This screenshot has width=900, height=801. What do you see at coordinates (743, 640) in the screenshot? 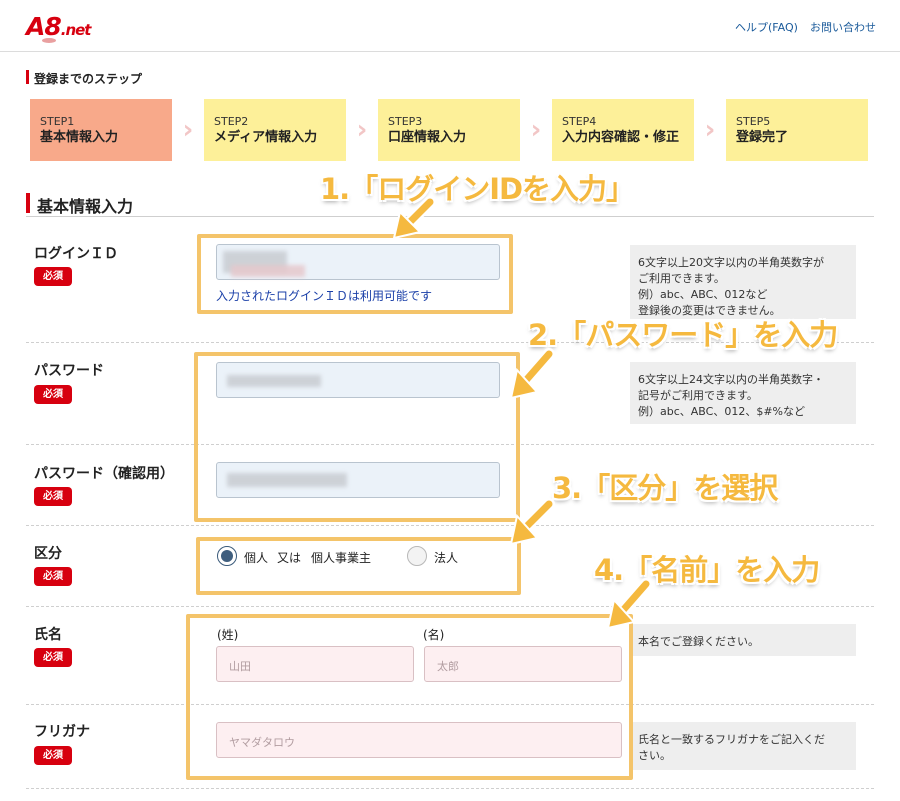
I see `name-note: 本名でご登録ください。` at bounding box center [743, 640].